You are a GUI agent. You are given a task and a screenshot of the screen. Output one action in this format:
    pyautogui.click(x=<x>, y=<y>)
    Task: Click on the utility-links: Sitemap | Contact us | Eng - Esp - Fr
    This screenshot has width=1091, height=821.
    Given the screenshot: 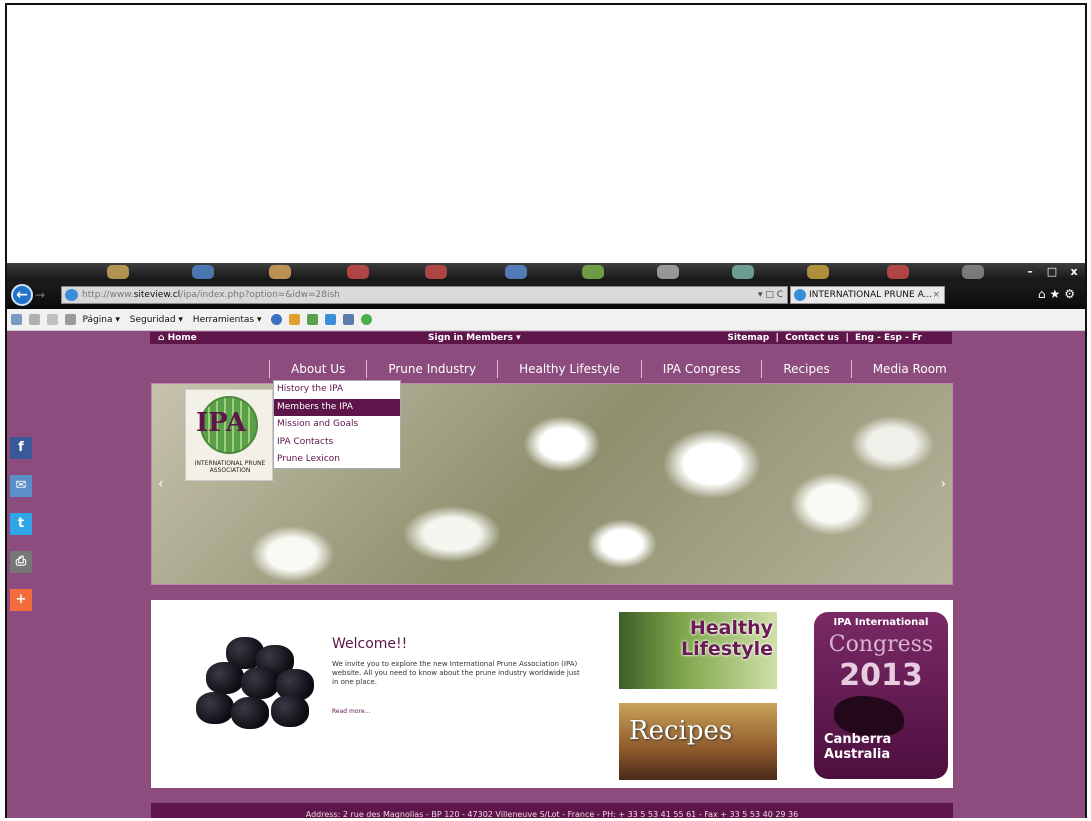 What is the action you would take?
    pyautogui.click(x=824, y=338)
    